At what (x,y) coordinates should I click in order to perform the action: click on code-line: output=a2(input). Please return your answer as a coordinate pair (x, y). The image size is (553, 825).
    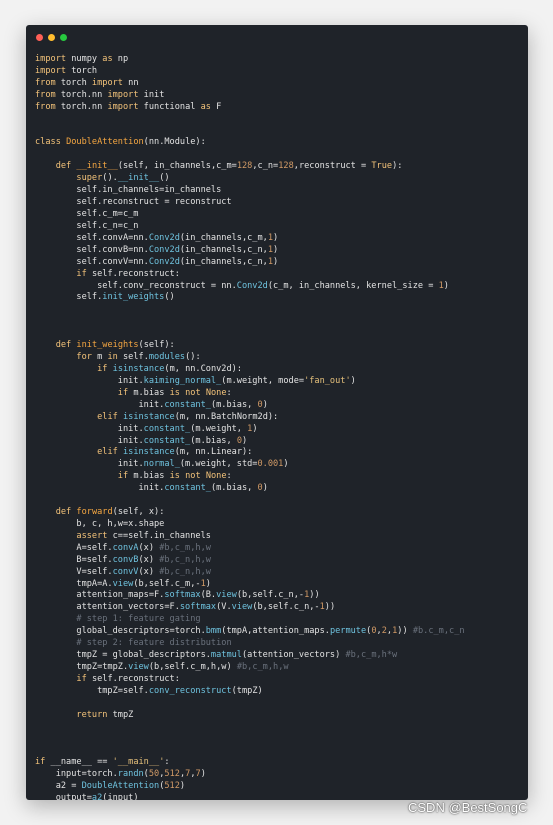
    Looking at the image, I should click on (87, 796).